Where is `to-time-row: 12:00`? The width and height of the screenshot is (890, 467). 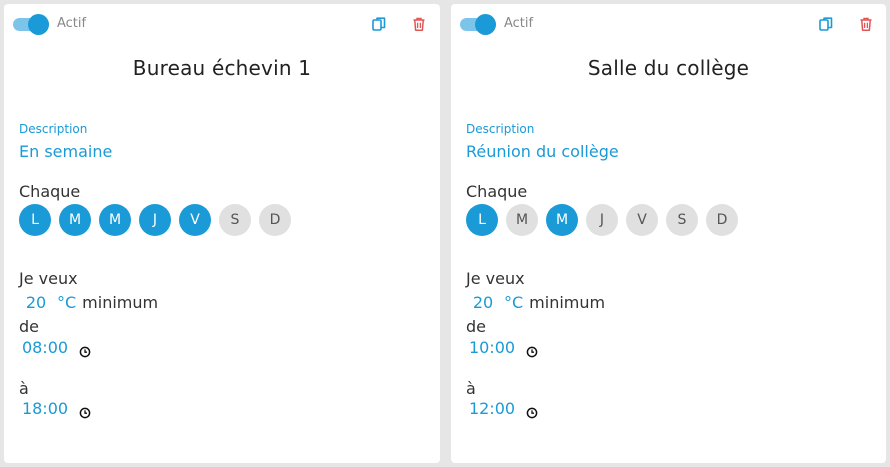 to-time-row: 12:00 is located at coordinates (502, 408).